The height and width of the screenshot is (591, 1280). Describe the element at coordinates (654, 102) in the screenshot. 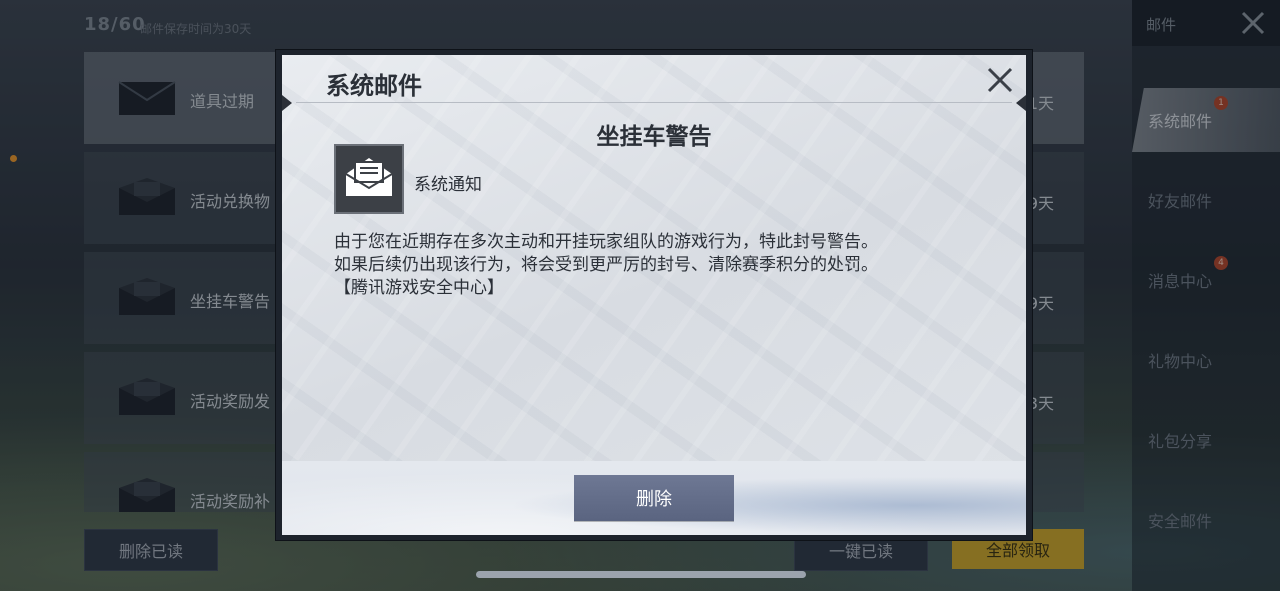

I see `header-divider` at that location.